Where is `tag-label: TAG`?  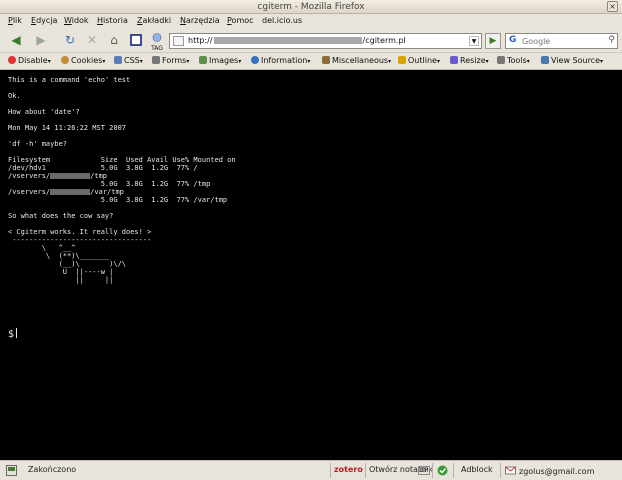
tag-label: TAG is located at coordinates (157, 48).